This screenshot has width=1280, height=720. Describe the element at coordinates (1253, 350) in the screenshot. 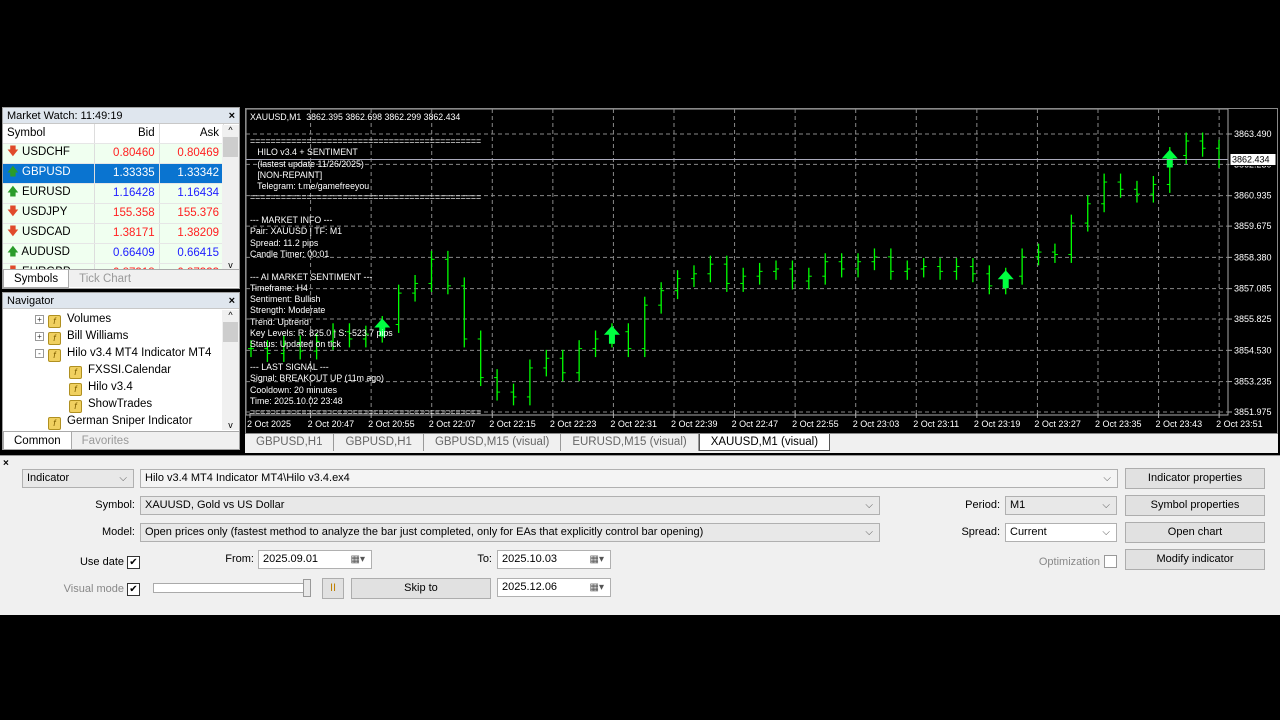

I see `y-tick-label: 3854.530` at that location.